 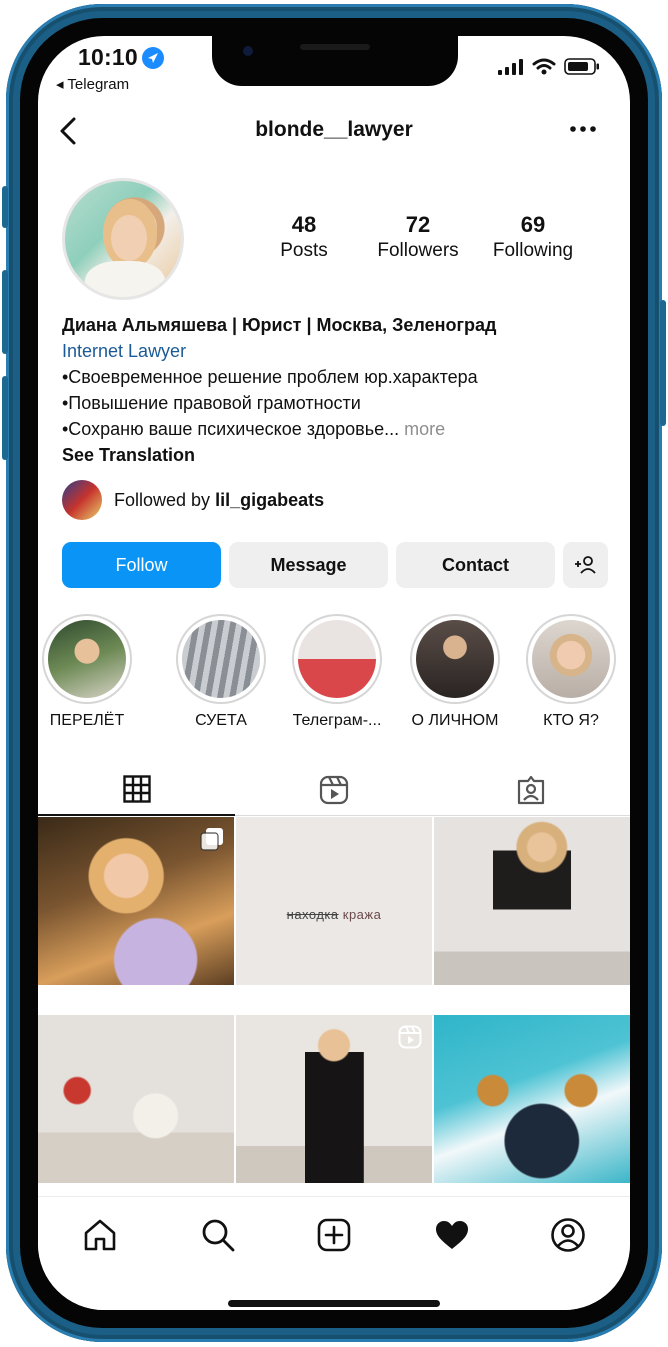 I want to click on status-icons, so click(x=549, y=66).